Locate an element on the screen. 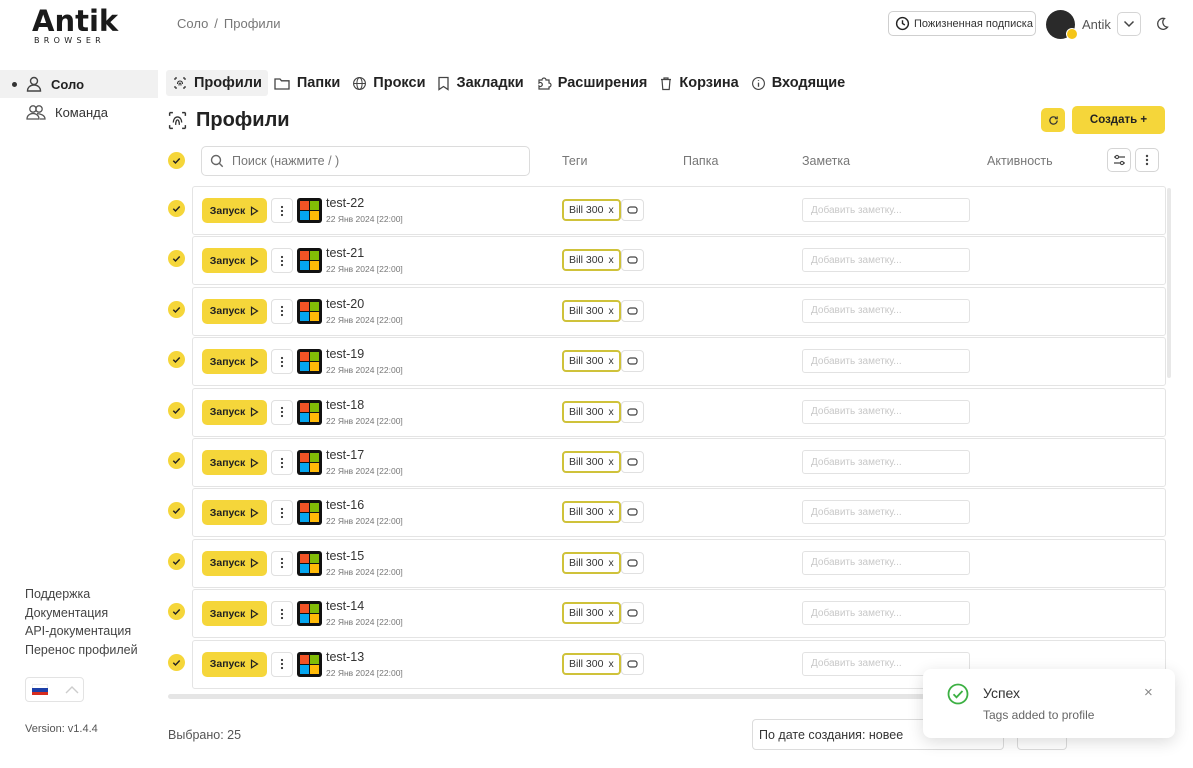  language-select is located at coordinates (54, 689).